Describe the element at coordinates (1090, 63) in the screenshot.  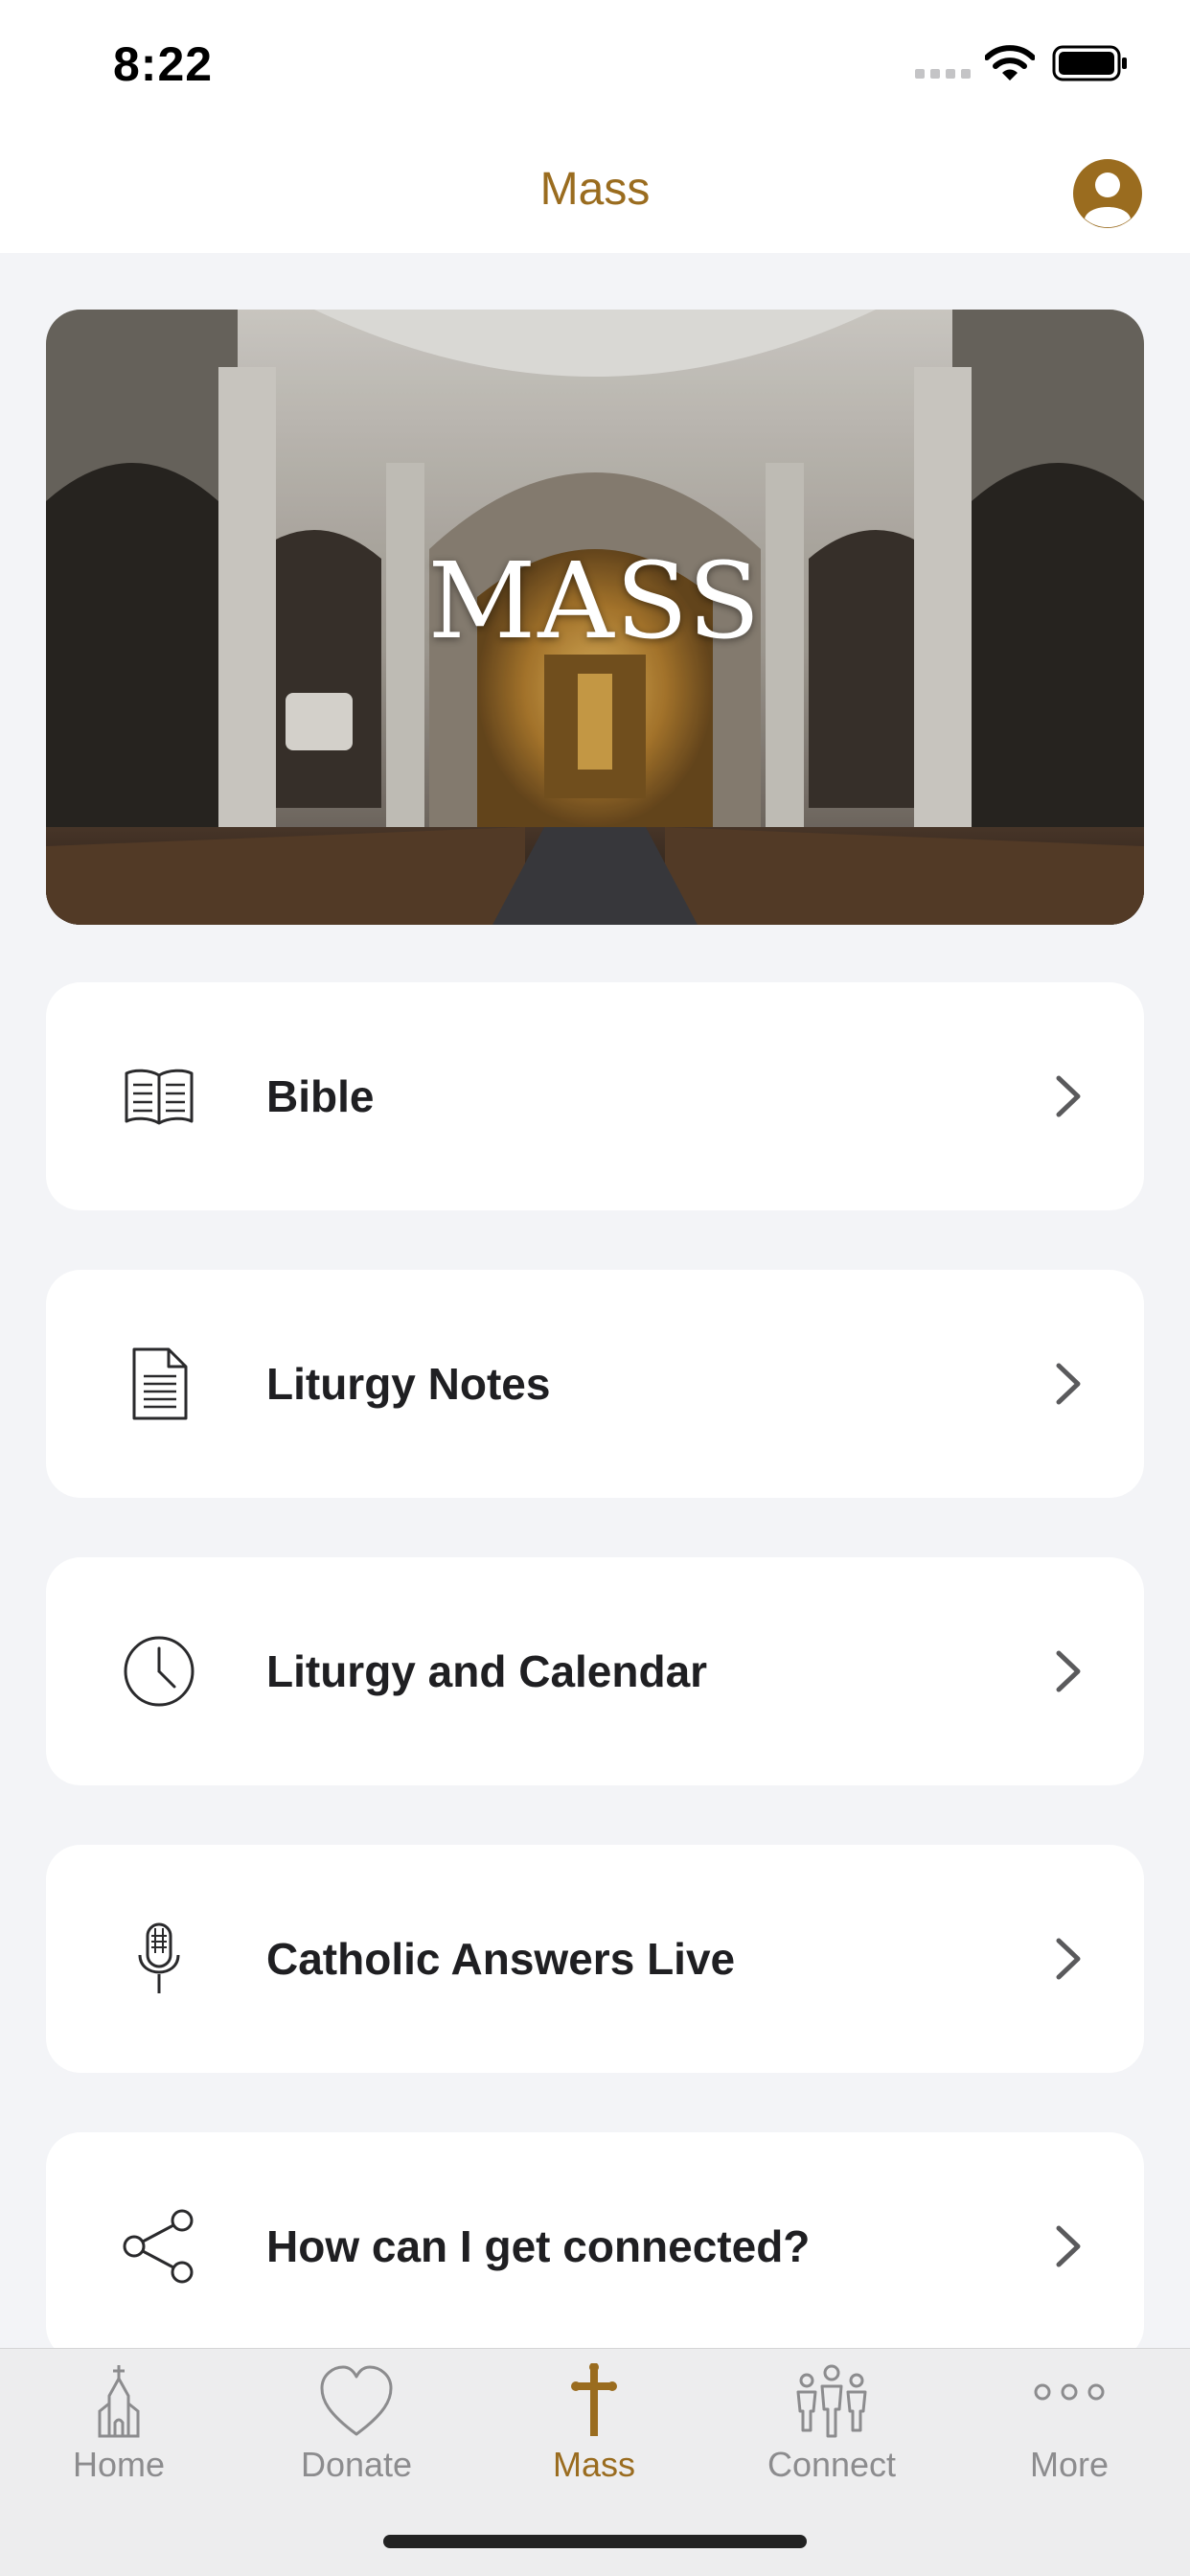
I see `battery-icon` at that location.